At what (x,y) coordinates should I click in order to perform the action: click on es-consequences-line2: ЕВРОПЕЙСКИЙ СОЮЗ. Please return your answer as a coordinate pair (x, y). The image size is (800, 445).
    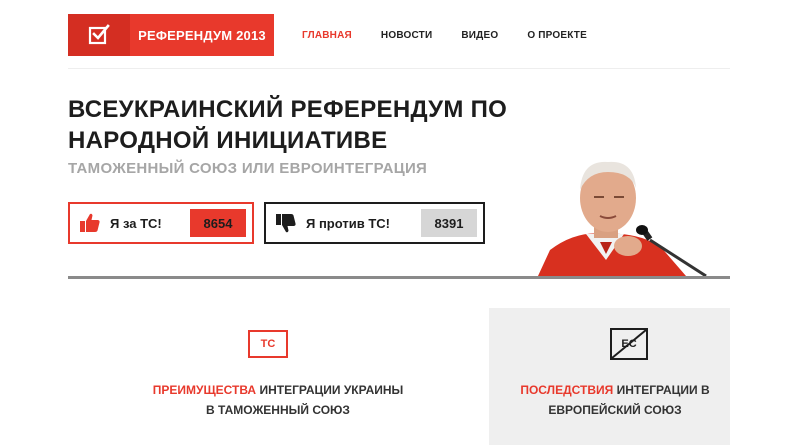
    Looking at the image, I should click on (615, 410).